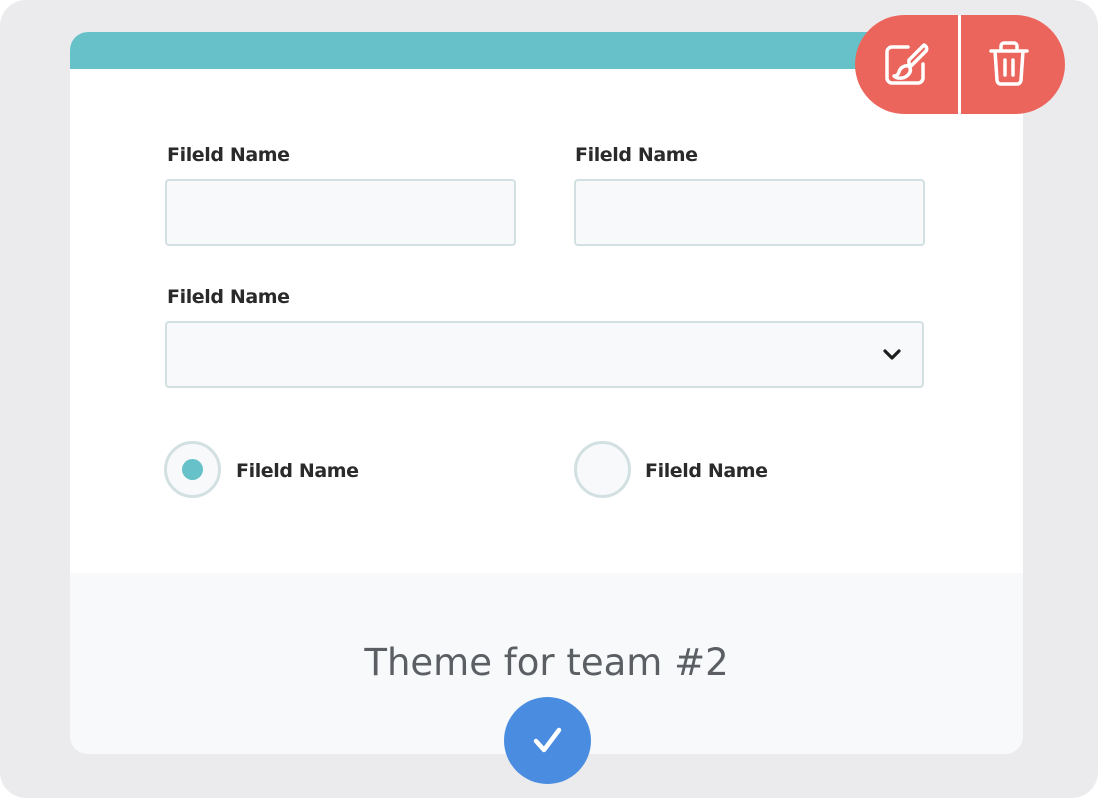 The height and width of the screenshot is (798, 1098). I want to click on delete-theme-button, so click(1012, 64).